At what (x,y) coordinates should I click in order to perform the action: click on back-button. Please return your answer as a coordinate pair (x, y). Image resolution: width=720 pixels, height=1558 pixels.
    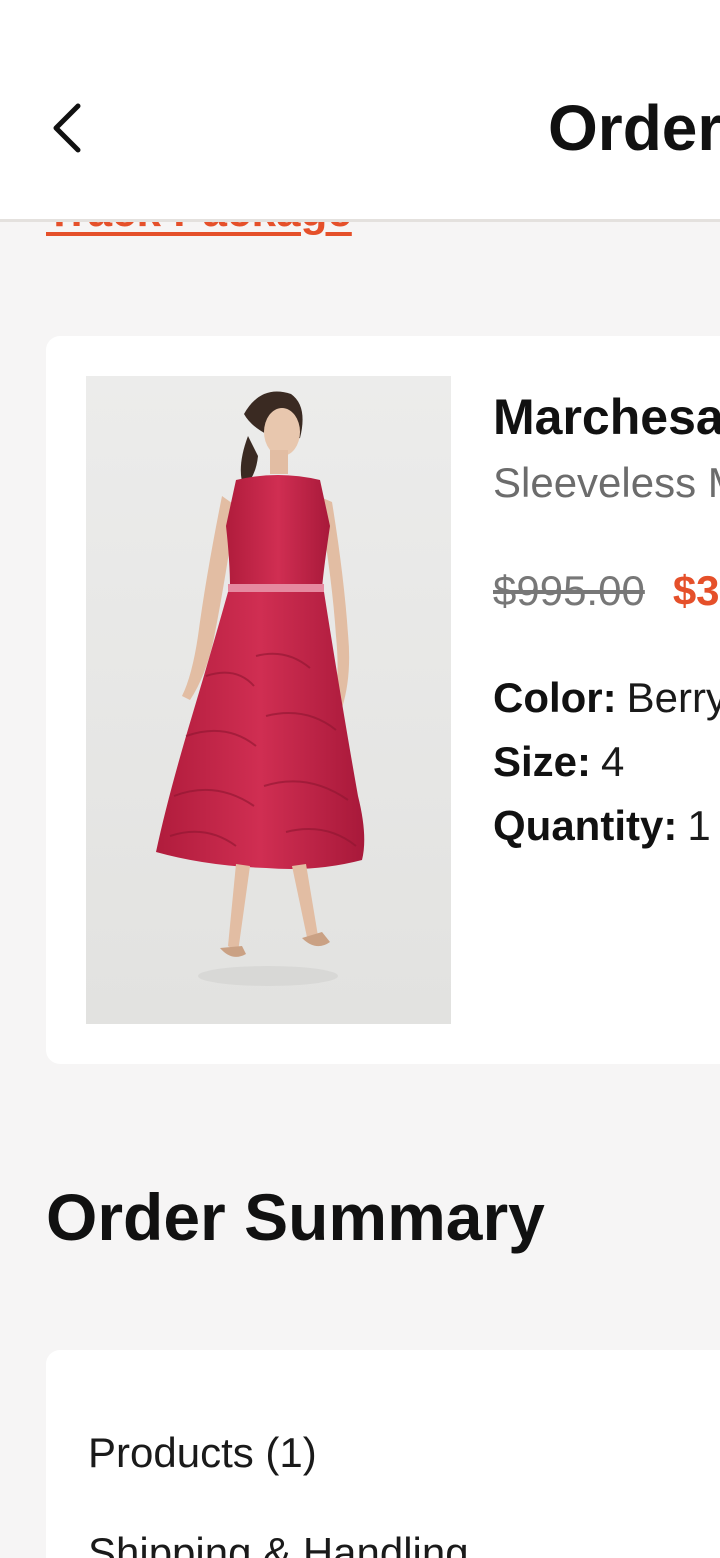
    Looking at the image, I should click on (66, 128).